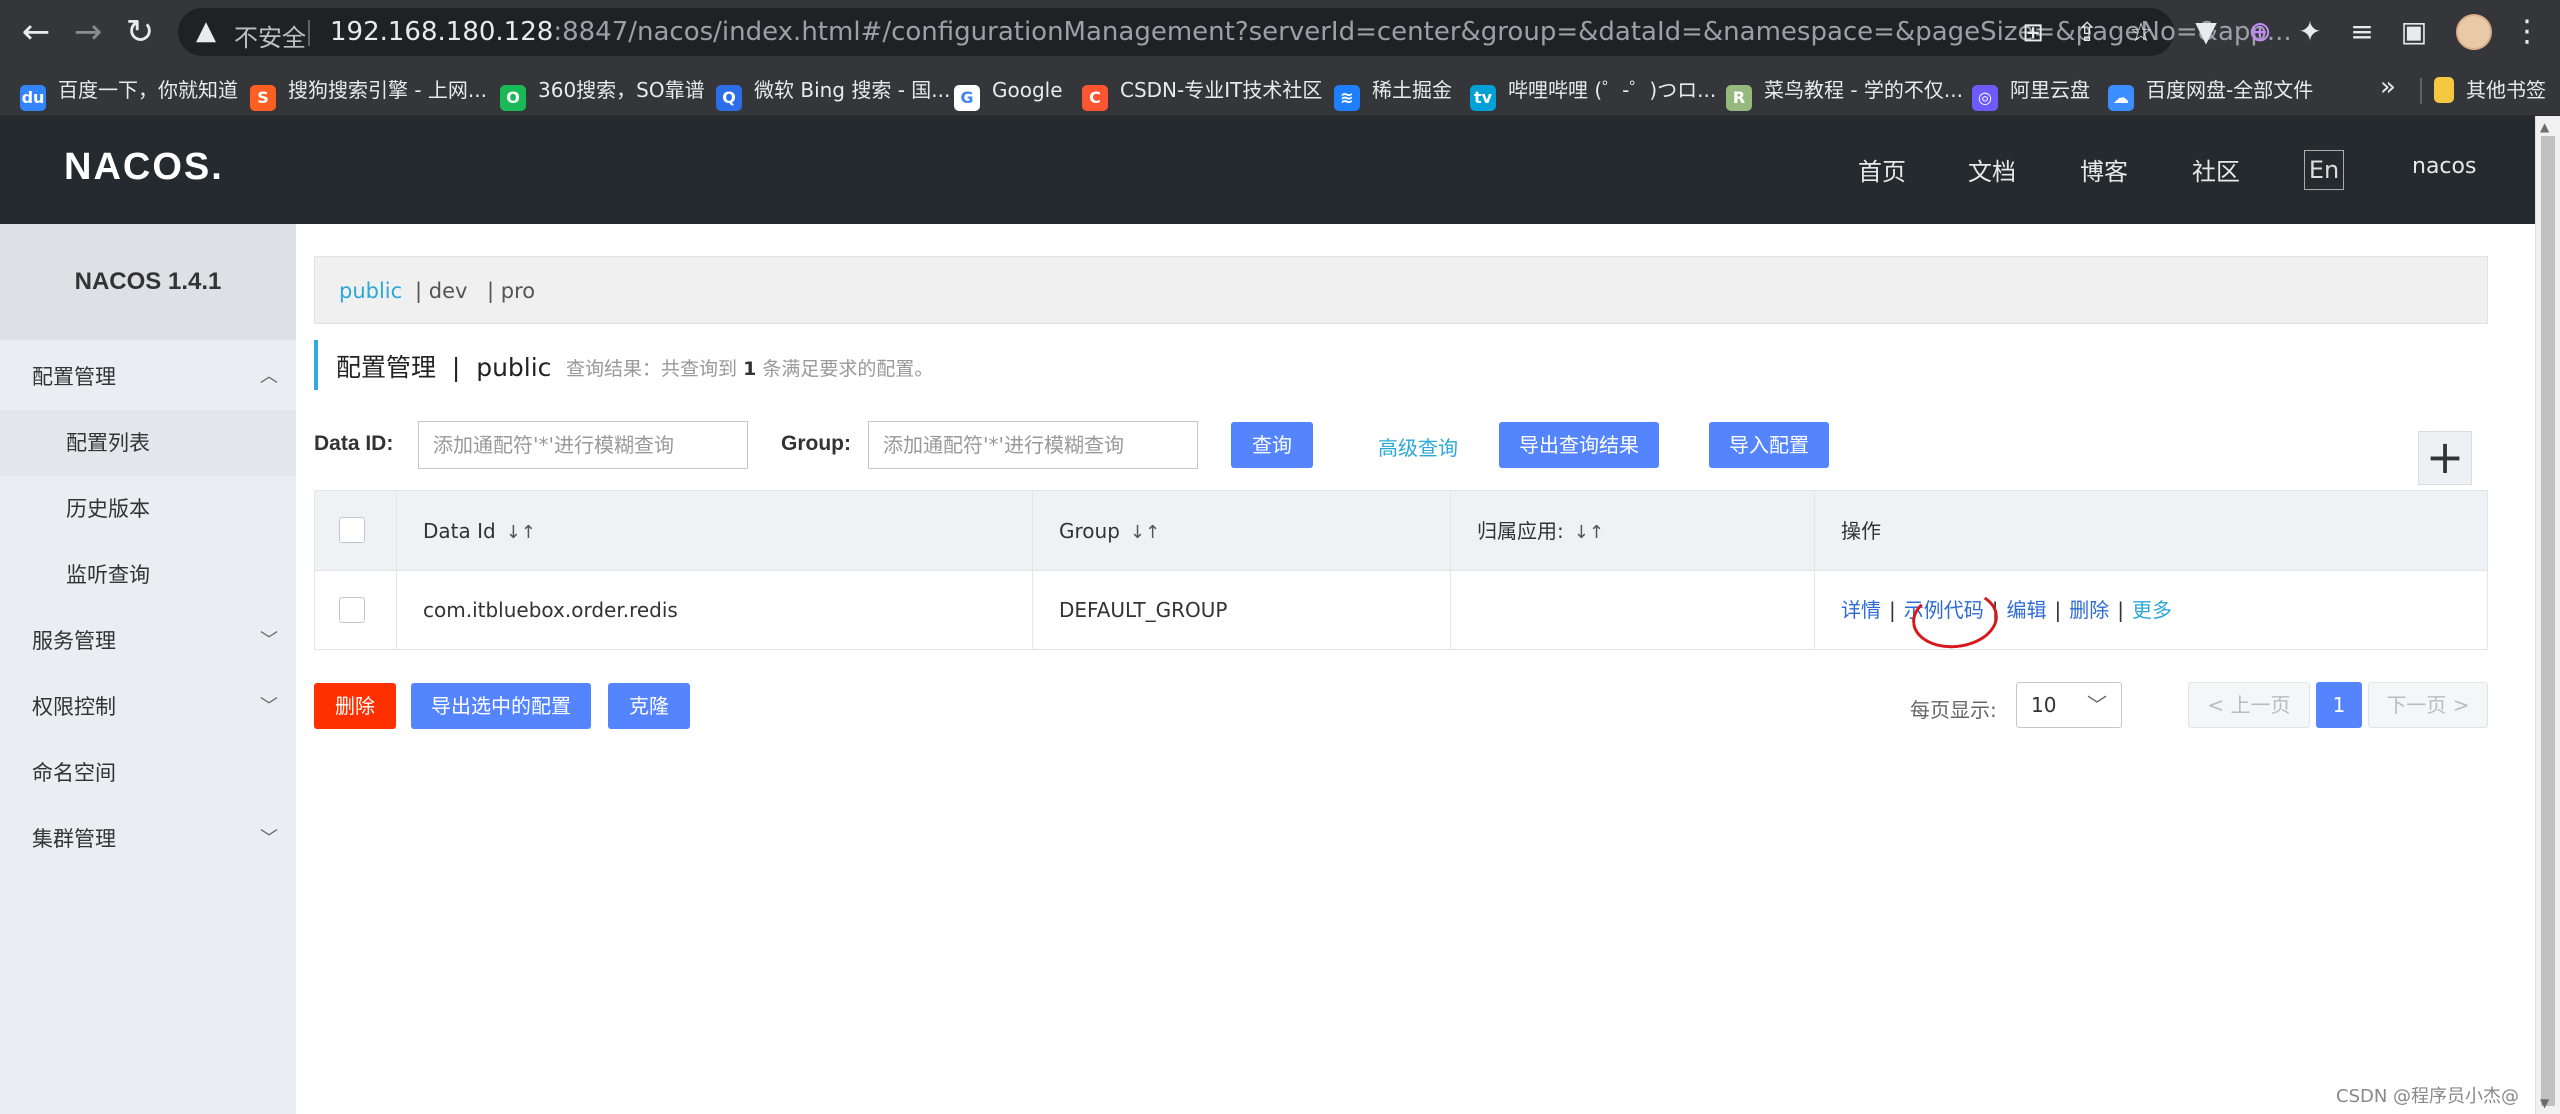 The width and height of the screenshot is (2560, 1114). I want to click on back-arrow-icon: ←, so click(36, 32).